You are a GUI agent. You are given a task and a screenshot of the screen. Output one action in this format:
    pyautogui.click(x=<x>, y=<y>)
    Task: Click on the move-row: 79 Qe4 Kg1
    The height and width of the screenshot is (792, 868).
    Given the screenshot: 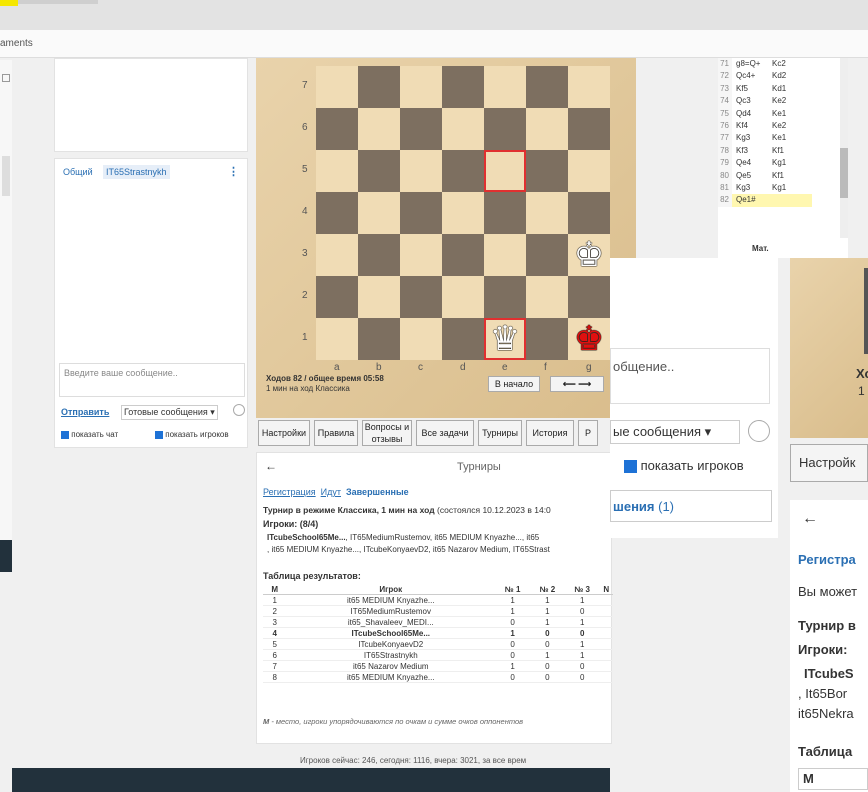 What is the action you would take?
    pyautogui.click(x=783, y=163)
    